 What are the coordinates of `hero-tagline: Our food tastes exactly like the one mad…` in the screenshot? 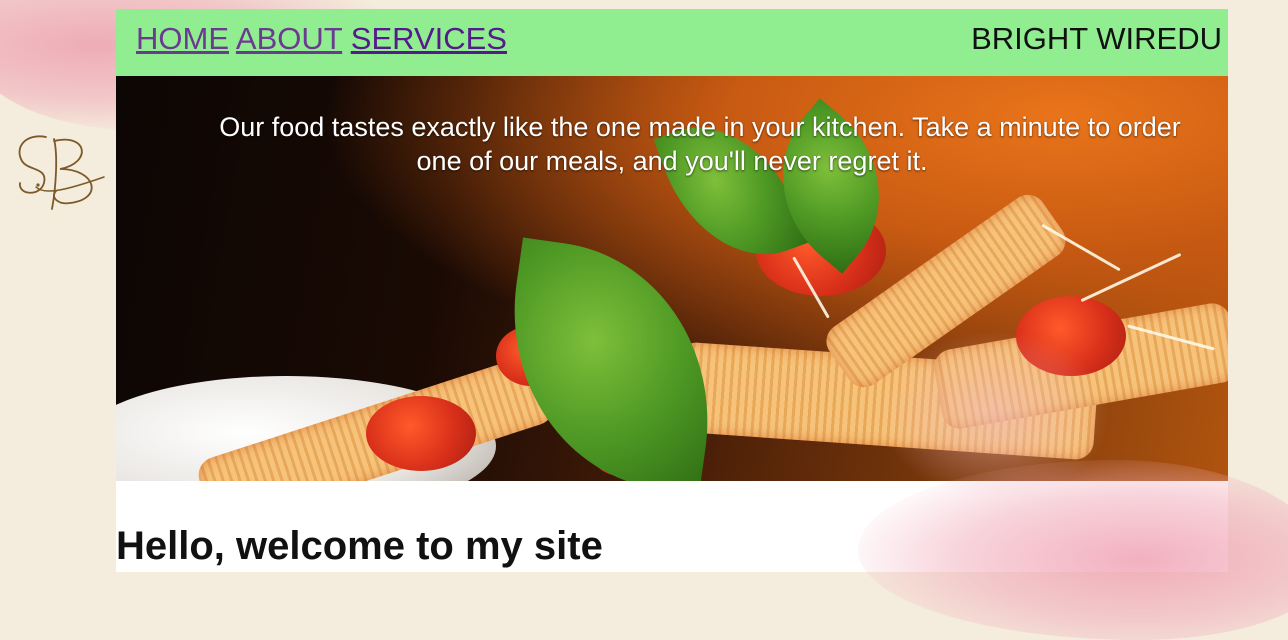 It's located at (672, 144).